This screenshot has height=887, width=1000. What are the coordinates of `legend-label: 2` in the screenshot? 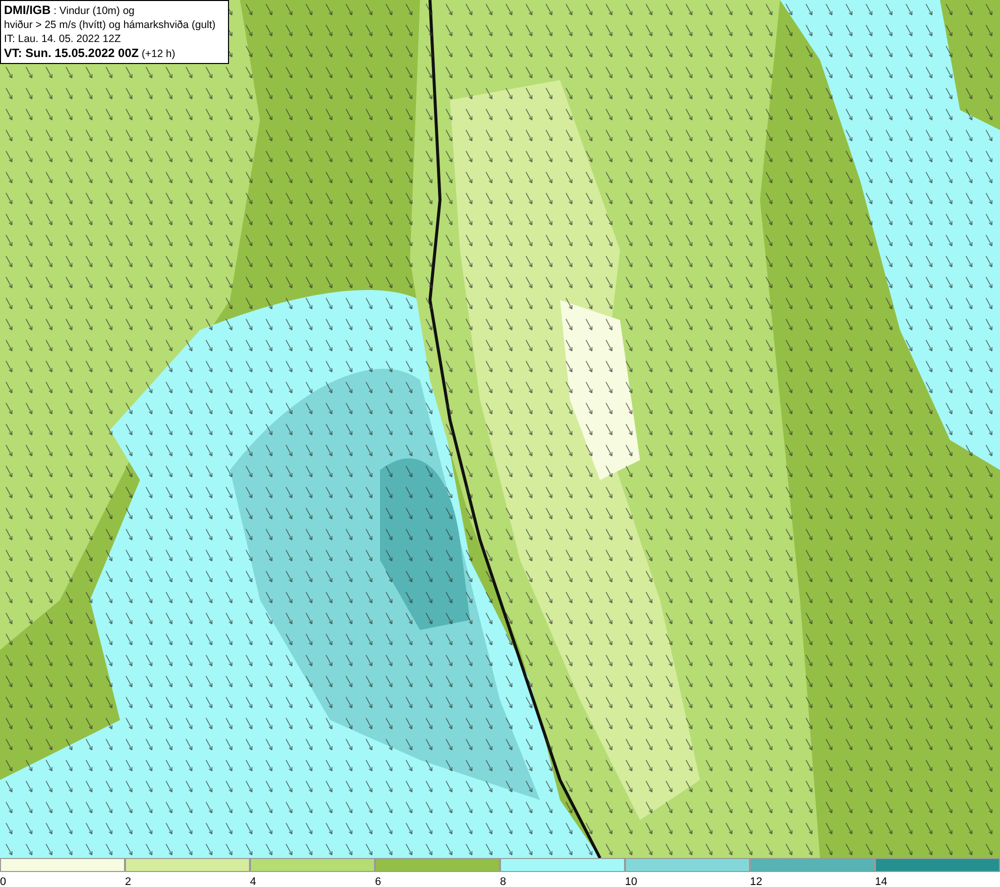 It's located at (128, 881).